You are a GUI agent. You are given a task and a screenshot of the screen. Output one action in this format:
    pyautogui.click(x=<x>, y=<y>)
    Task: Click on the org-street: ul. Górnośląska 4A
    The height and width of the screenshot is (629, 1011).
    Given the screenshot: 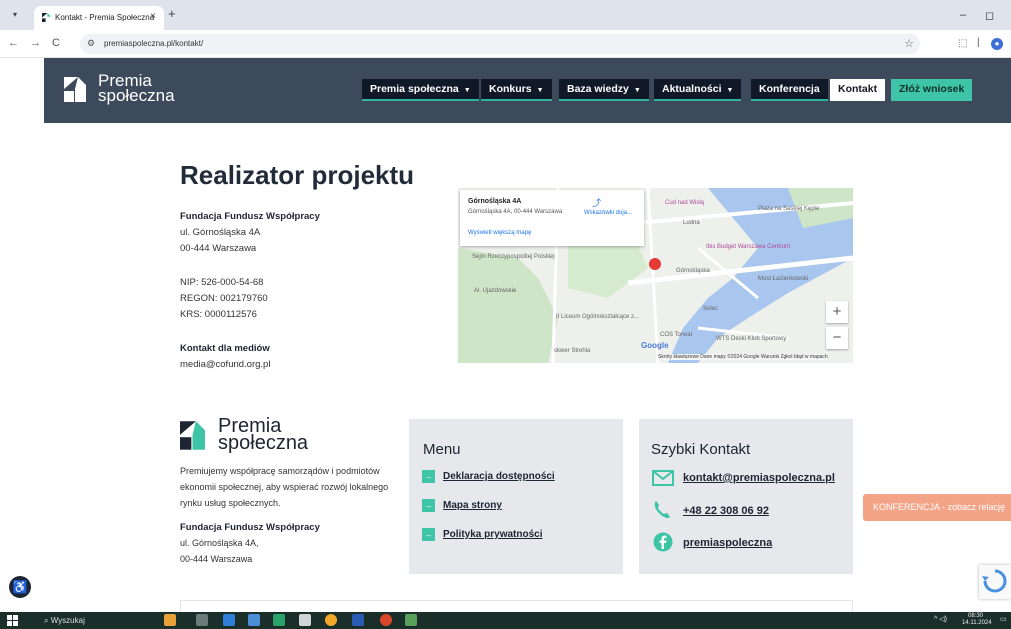 What is the action you would take?
    pyautogui.click(x=220, y=232)
    